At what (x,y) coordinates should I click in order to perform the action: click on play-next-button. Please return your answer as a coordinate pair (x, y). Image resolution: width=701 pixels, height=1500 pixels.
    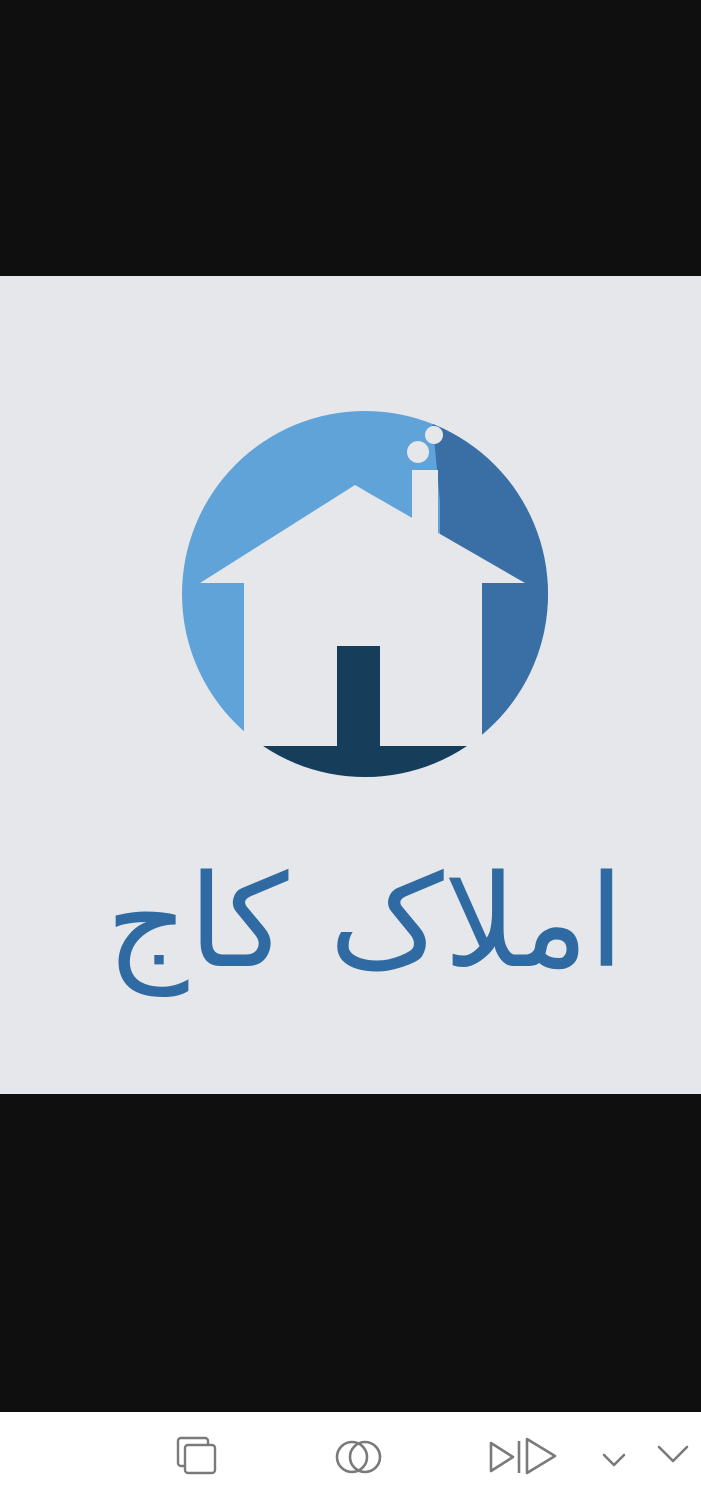
    Looking at the image, I should click on (521, 1456).